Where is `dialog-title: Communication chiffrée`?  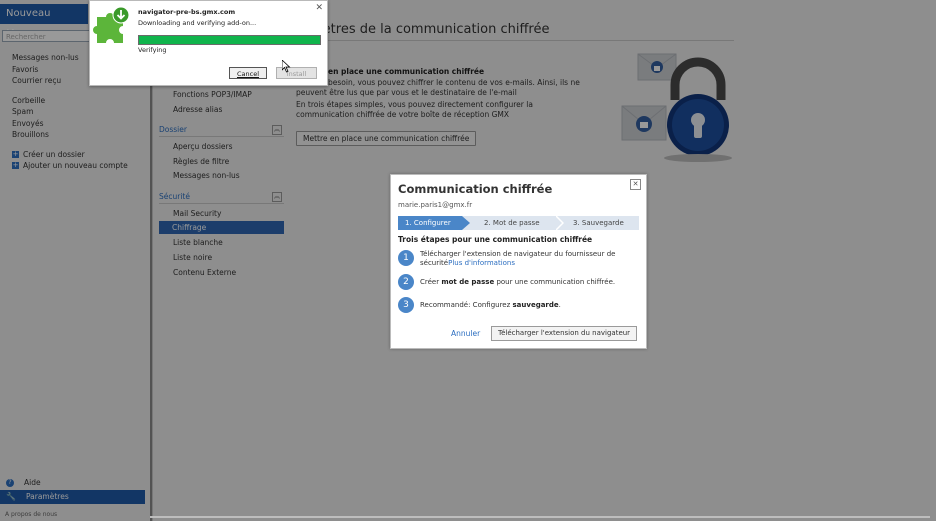 dialog-title: Communication chiffrée is located at coordinates (475, 189).